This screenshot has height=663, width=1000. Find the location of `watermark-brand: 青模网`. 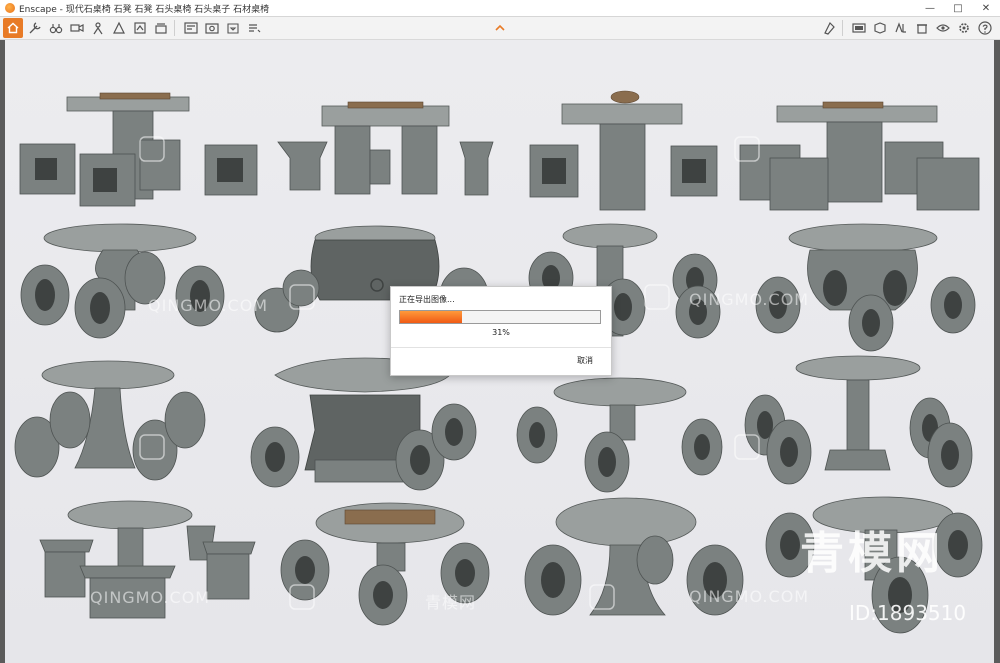

watermark-brand: 青模网 is located at coordinates (872, 553).